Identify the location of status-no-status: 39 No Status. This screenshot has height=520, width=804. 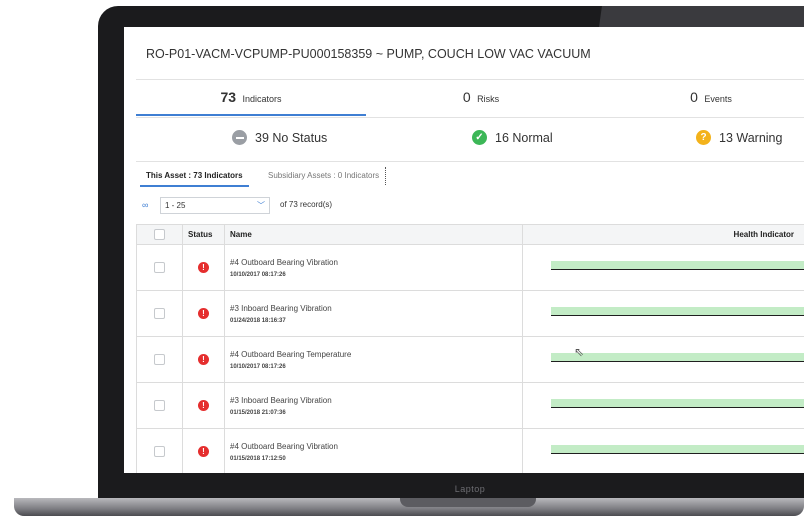
(279, 137).